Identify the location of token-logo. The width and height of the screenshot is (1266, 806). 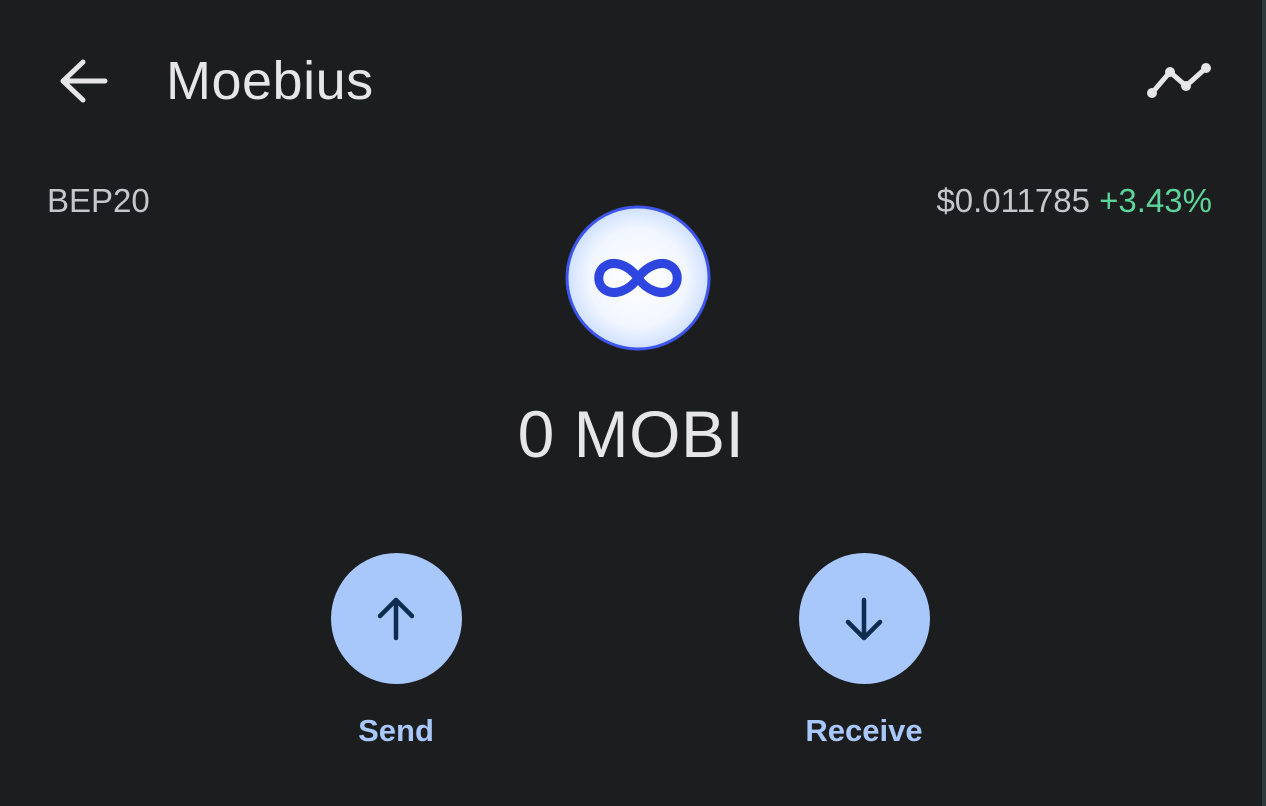
(638, 278).